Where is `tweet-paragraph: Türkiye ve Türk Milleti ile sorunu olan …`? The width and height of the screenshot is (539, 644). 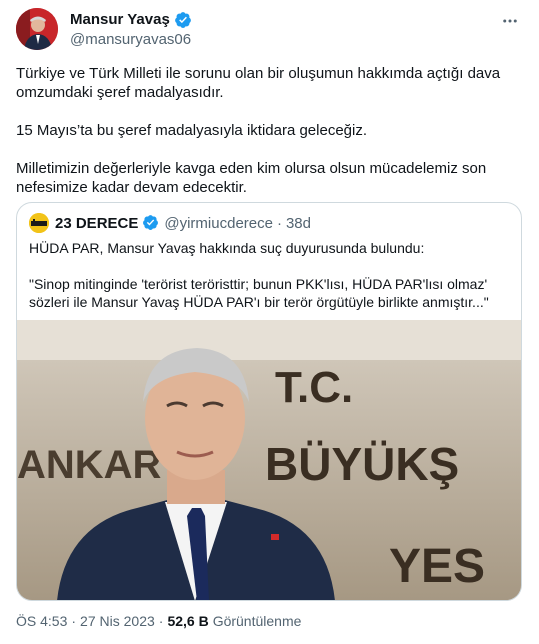
tweet-paragraph: Türkiye ve Türk Milleti ile sorunu olan … is located at coordinates (258, 83).